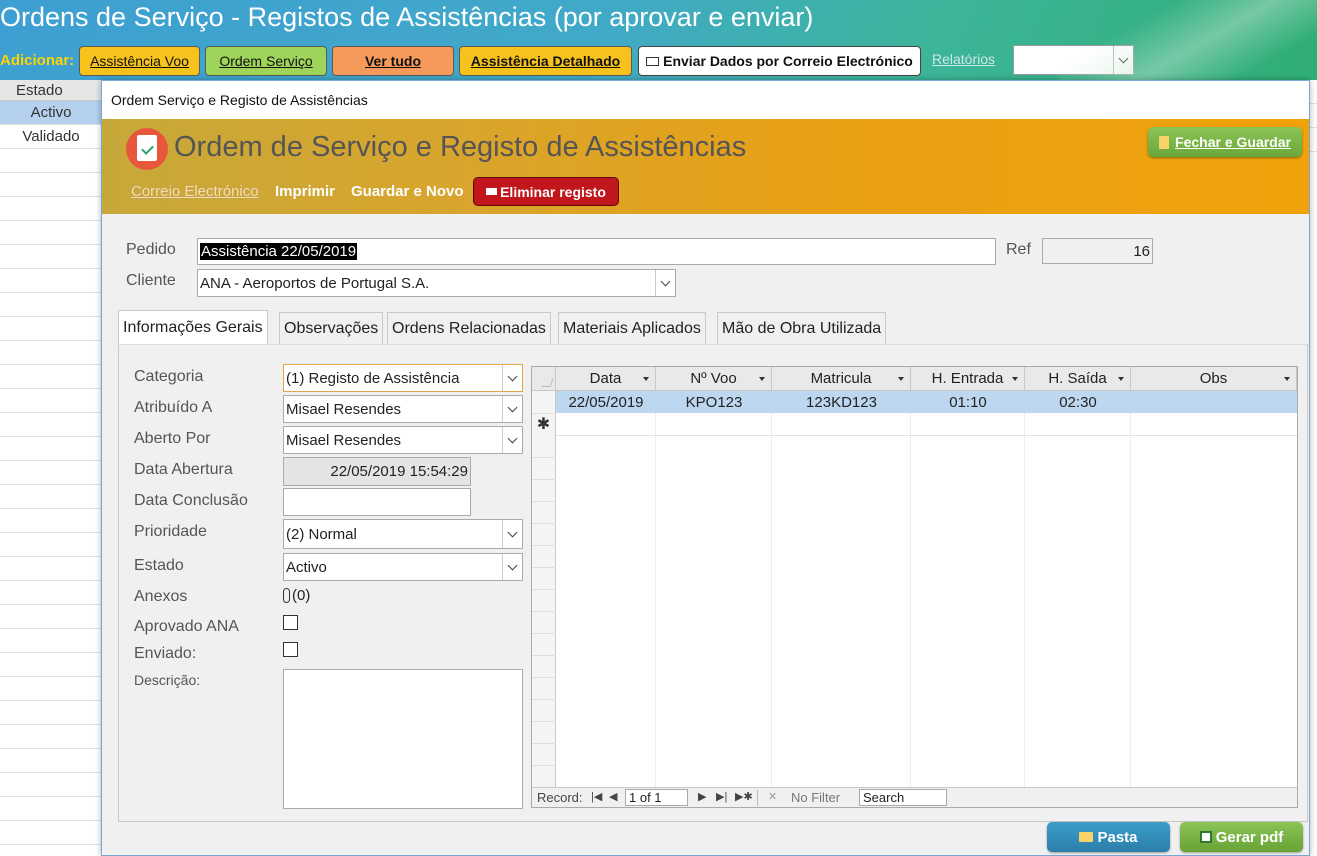  I want to click on close-save-button: Fechar e Guardar, so click(1225, 142).